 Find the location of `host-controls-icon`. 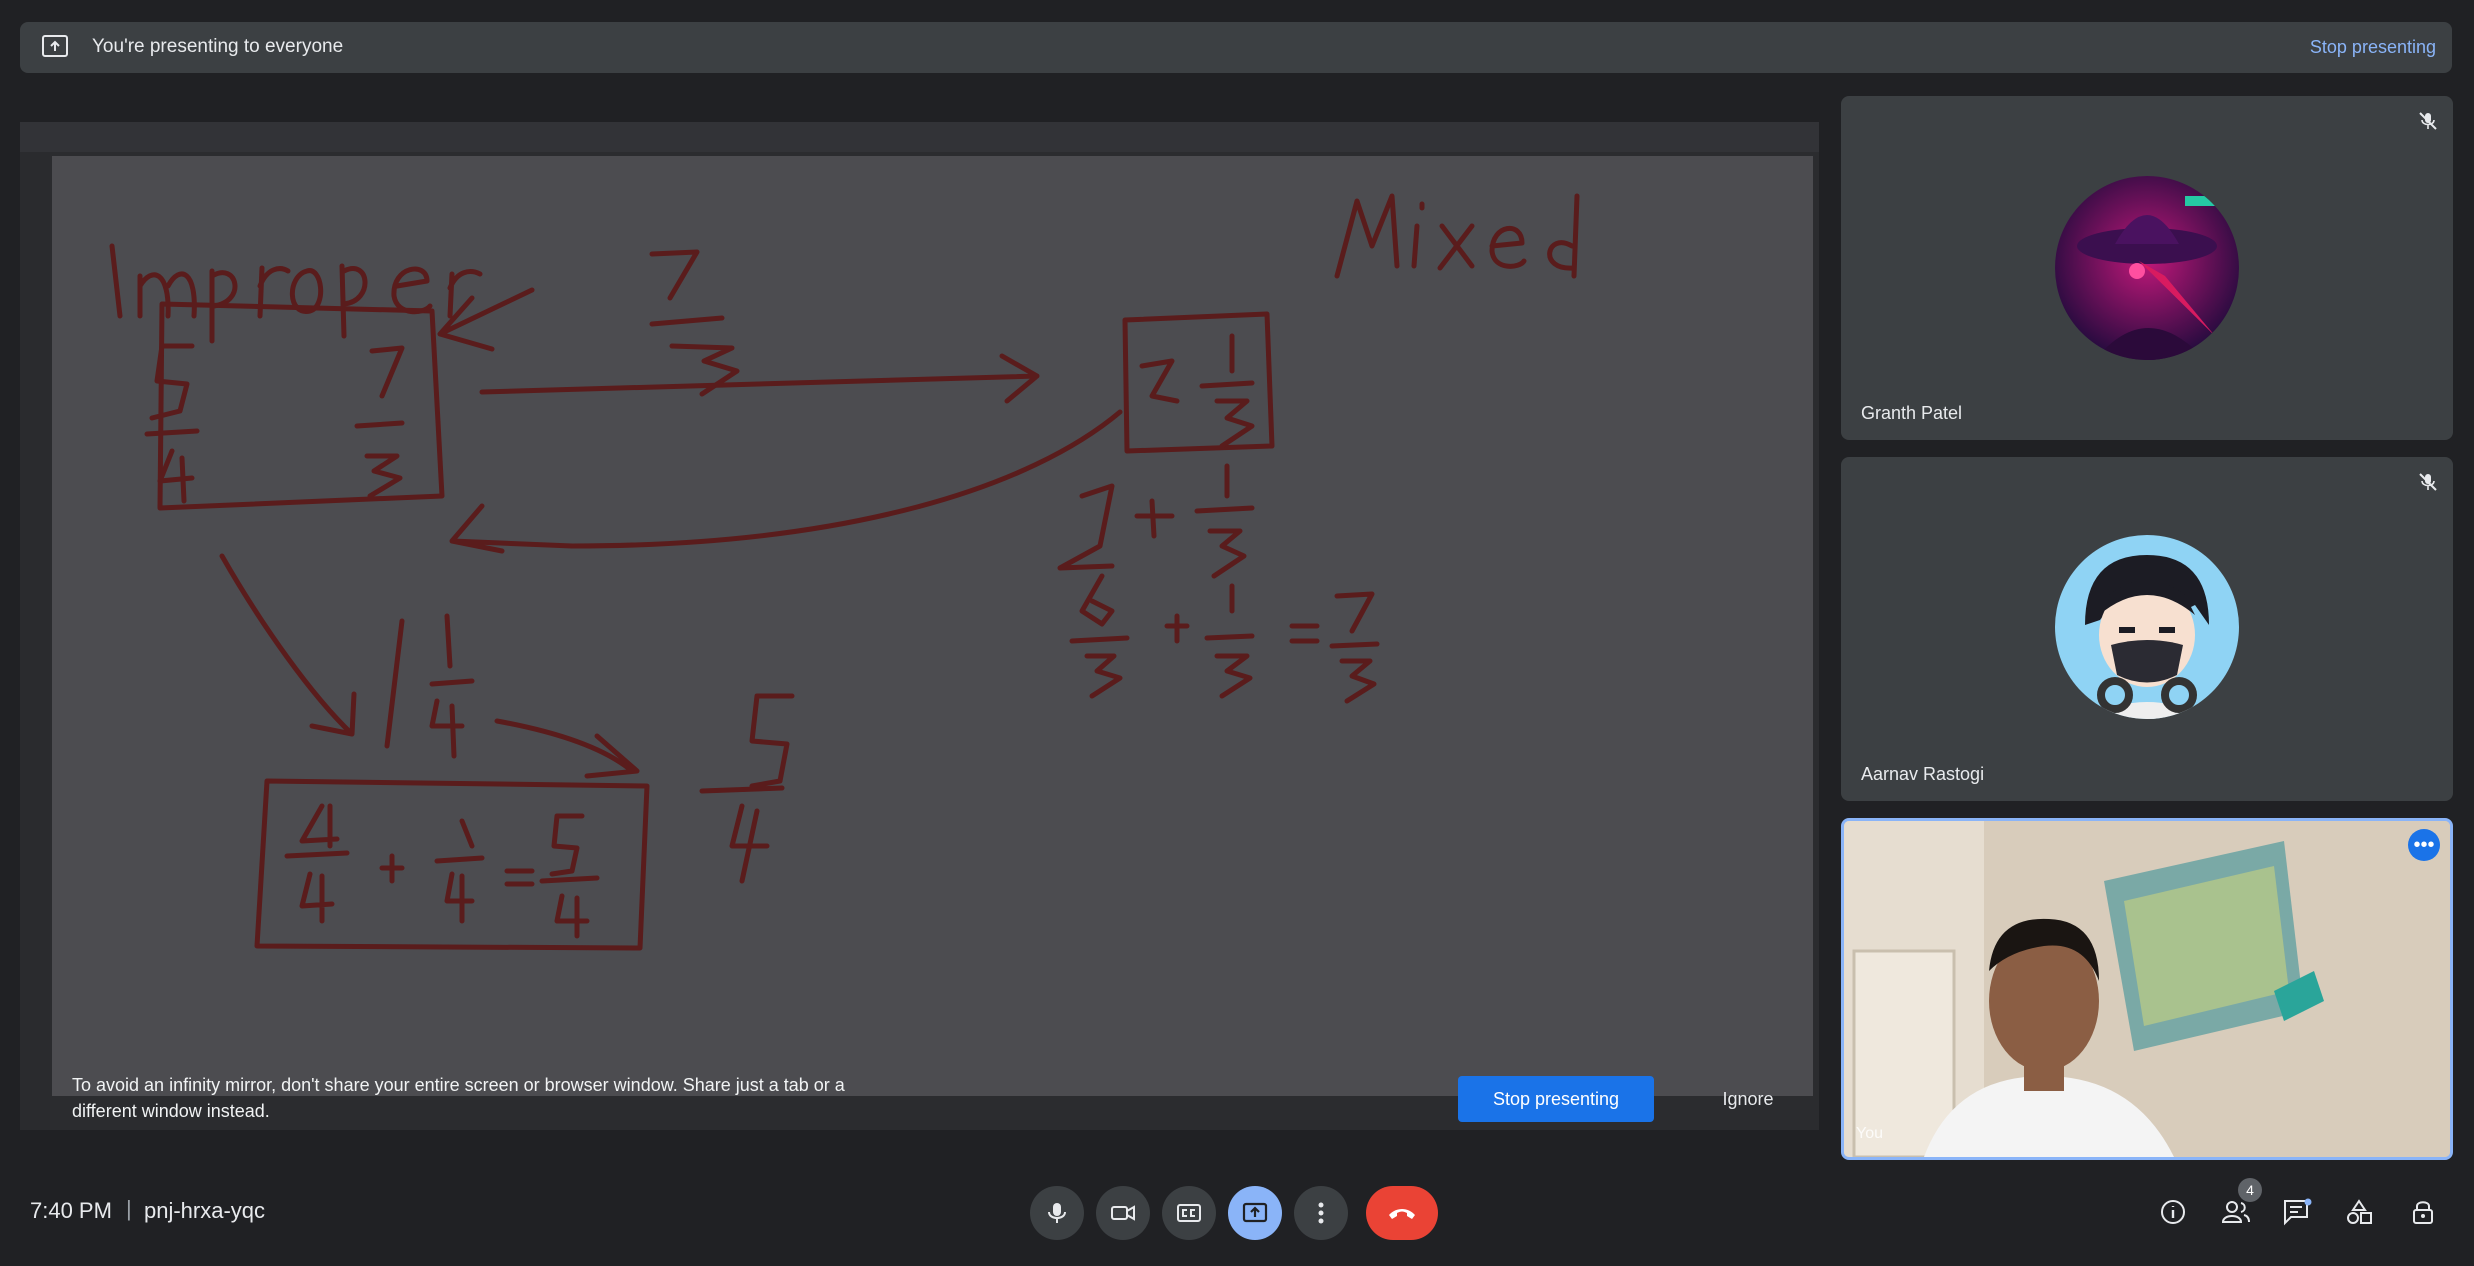

host-controls-icon is located at coordinates (2423, 1212).